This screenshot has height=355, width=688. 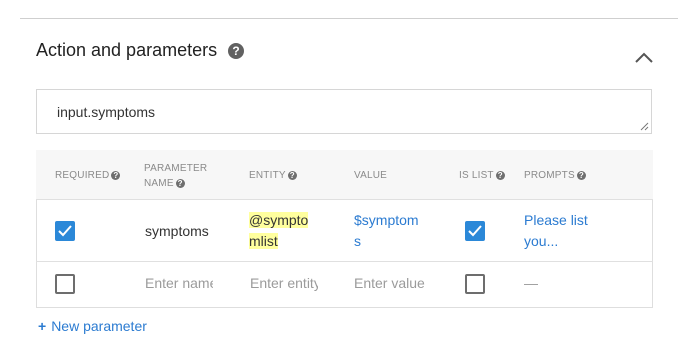 What do you see at coordinates (284, 283) in the screenshot?
I see `entity-input: Enter entity` at bounding box center [284, 283].